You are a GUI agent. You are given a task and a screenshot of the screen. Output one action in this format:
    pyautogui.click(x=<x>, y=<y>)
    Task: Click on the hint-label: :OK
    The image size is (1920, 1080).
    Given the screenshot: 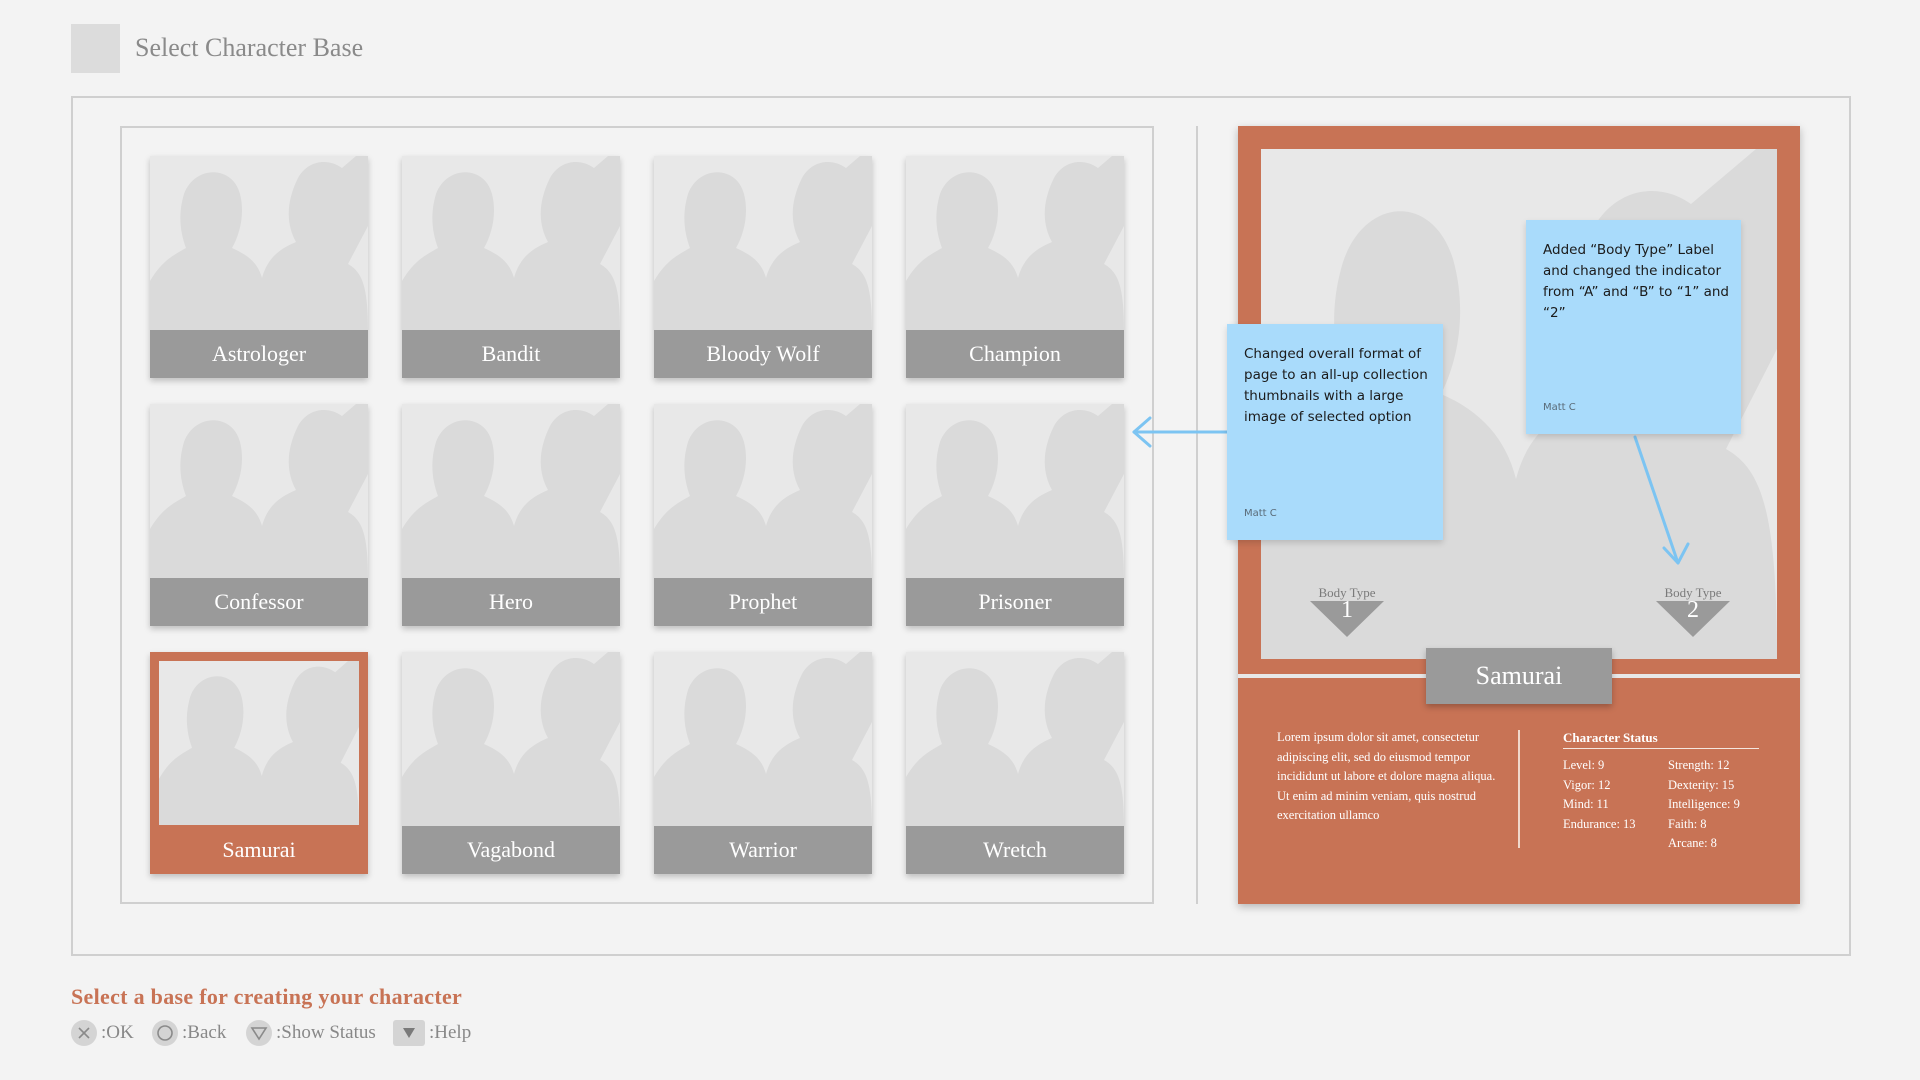 What is the action you would take?
    pyautogui.click(x=117, y=1032)
    